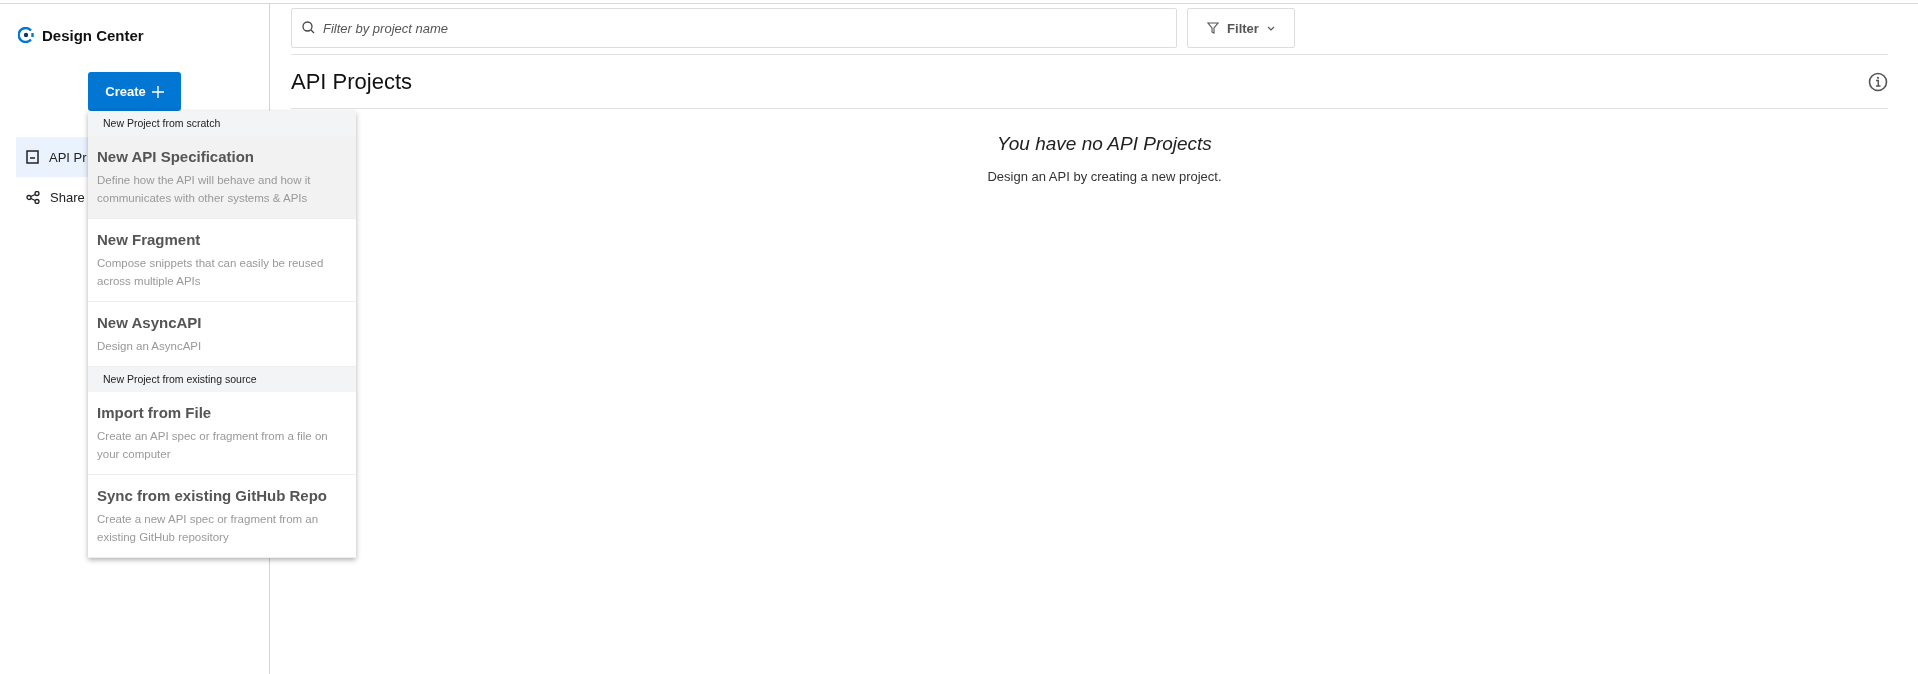 Image resolution: width=1918 pixels, height=674 pixels. I want to click on search-field: Filter by project name, so click(734, 28).